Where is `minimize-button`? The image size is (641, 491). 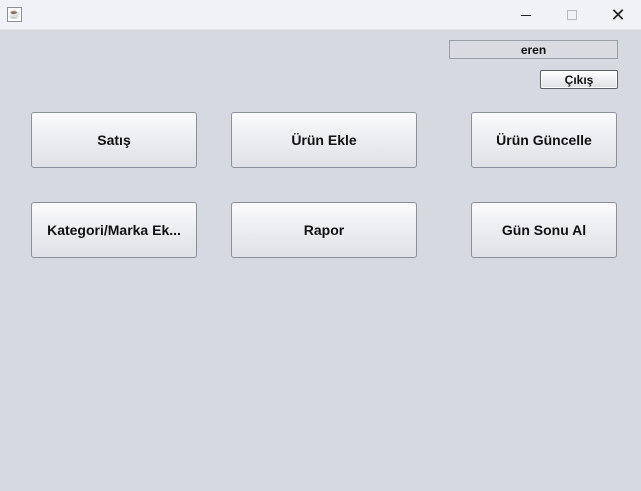 minimize-button is located at coordinates (526, 15).